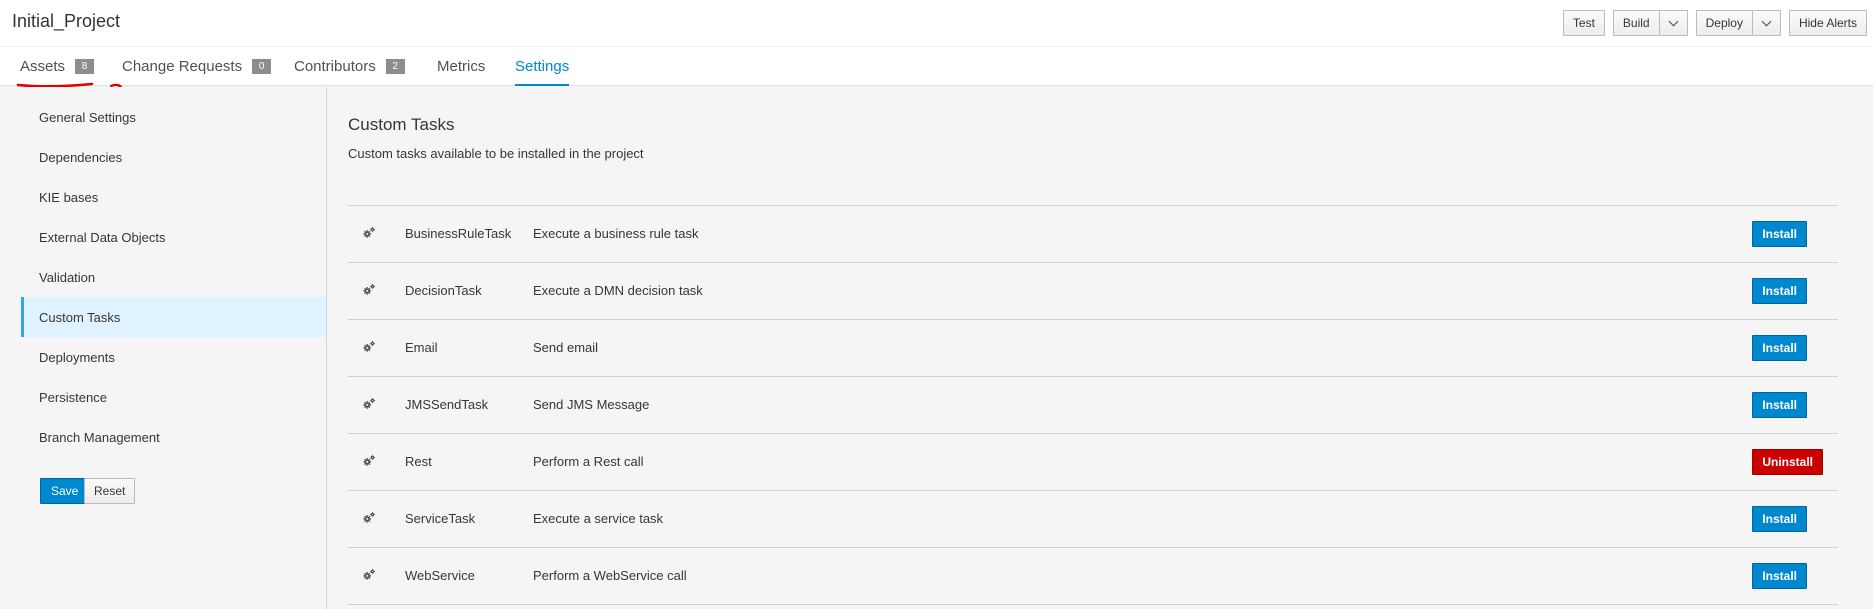  I want to click on tab-assets: Assets 8, so click(57, 66).